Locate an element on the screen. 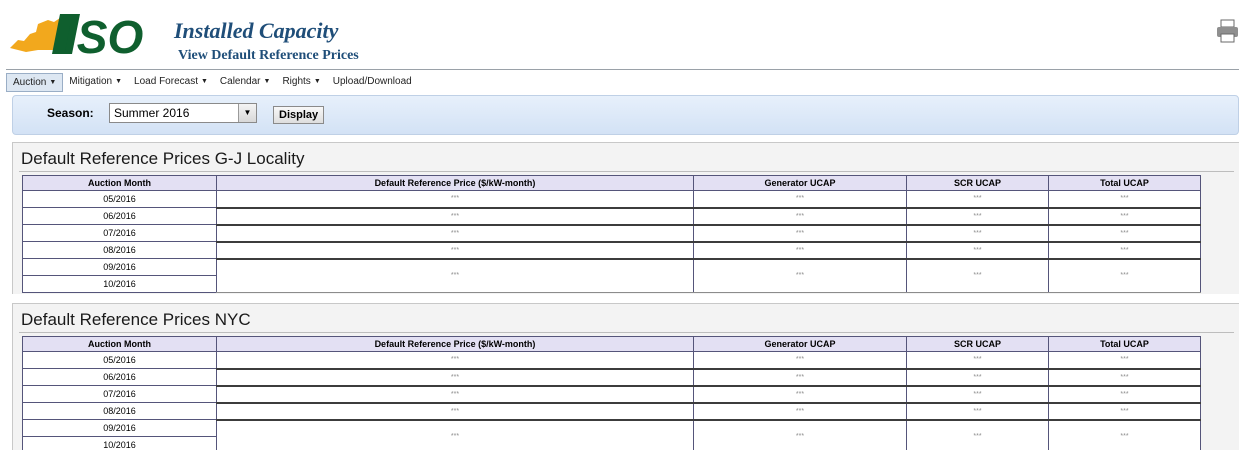 Image resolution: width=1239 pixels, height=450 pixels. menu-item-label: Calendar is located at coordinates (240, 81).